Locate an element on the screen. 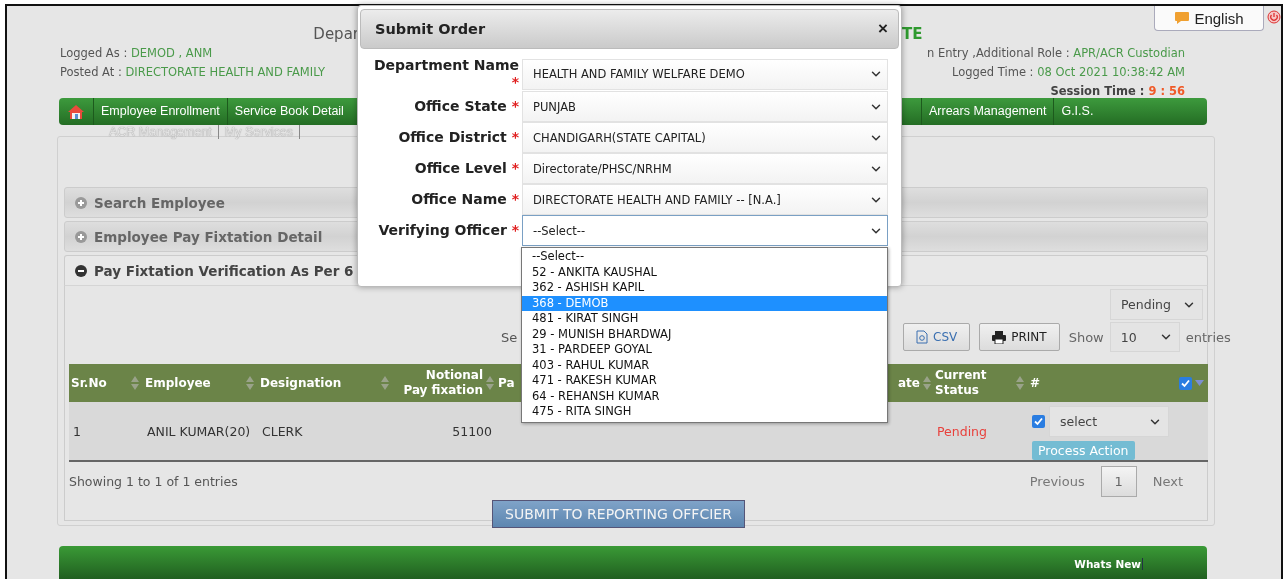 Image resolution: width=1285 pixels, height=579 pixels. show-label: Show is located at coordinates (1086, 337).